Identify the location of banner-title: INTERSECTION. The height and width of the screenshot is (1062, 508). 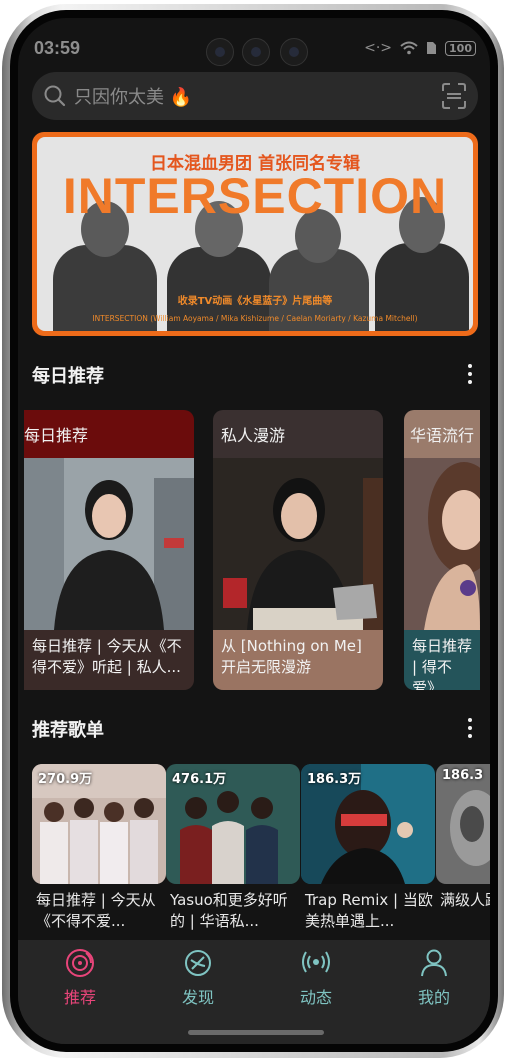
(255, 196).